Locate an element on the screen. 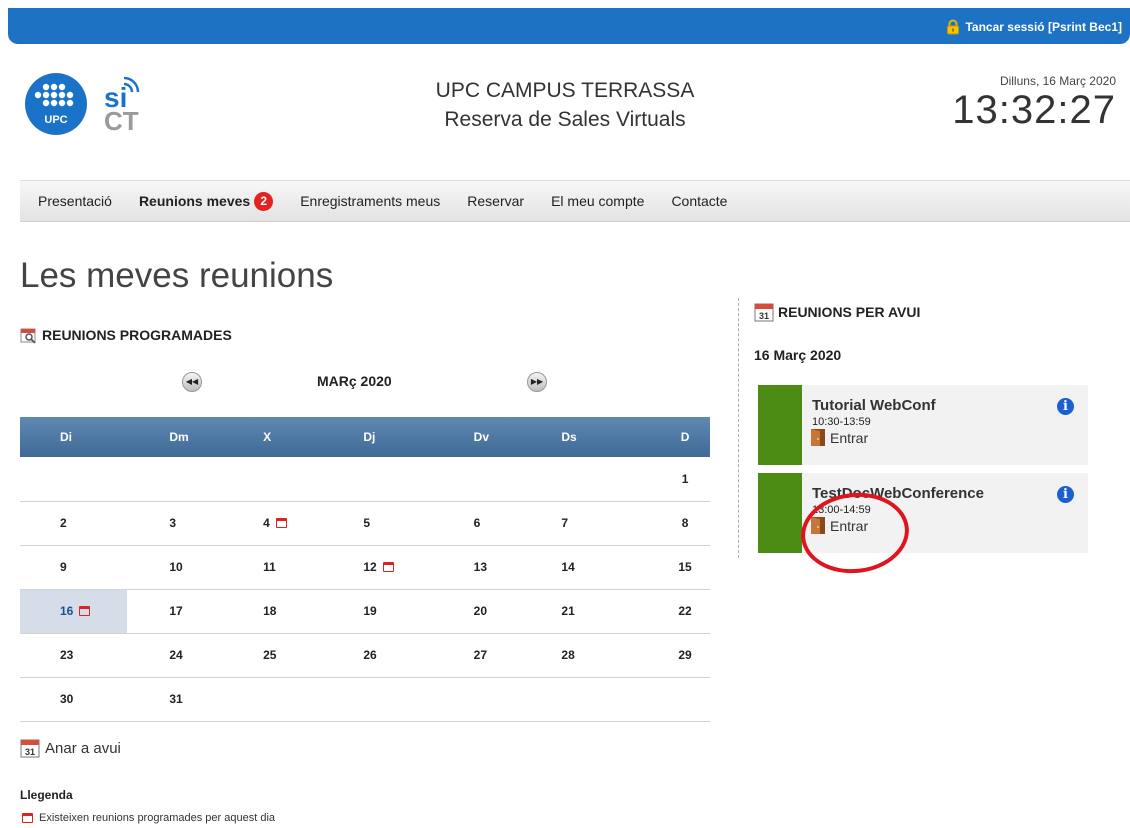 Image resolution: width=1130 pixels, height=828 pixels. calendar-day: 29 is located at coordinates (658, 655).